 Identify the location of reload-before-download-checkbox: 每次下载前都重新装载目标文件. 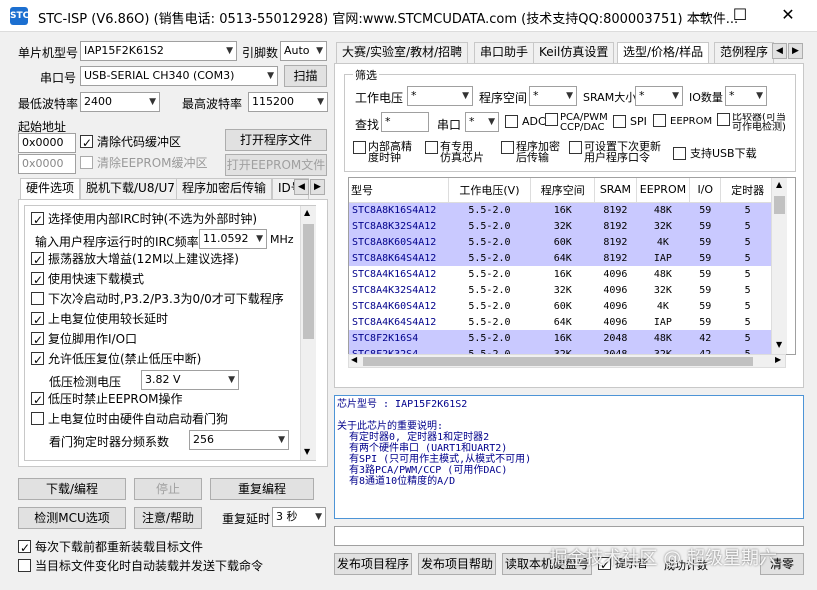
(110, 547).